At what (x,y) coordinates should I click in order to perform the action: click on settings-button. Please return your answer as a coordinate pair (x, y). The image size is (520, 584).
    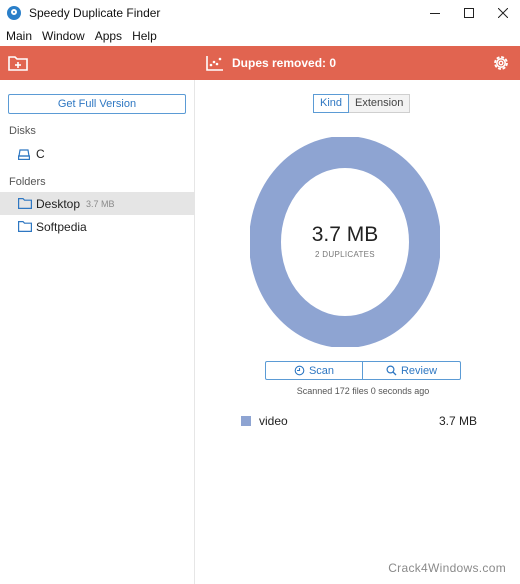
    Looking at the image, I should click on (501, 63).